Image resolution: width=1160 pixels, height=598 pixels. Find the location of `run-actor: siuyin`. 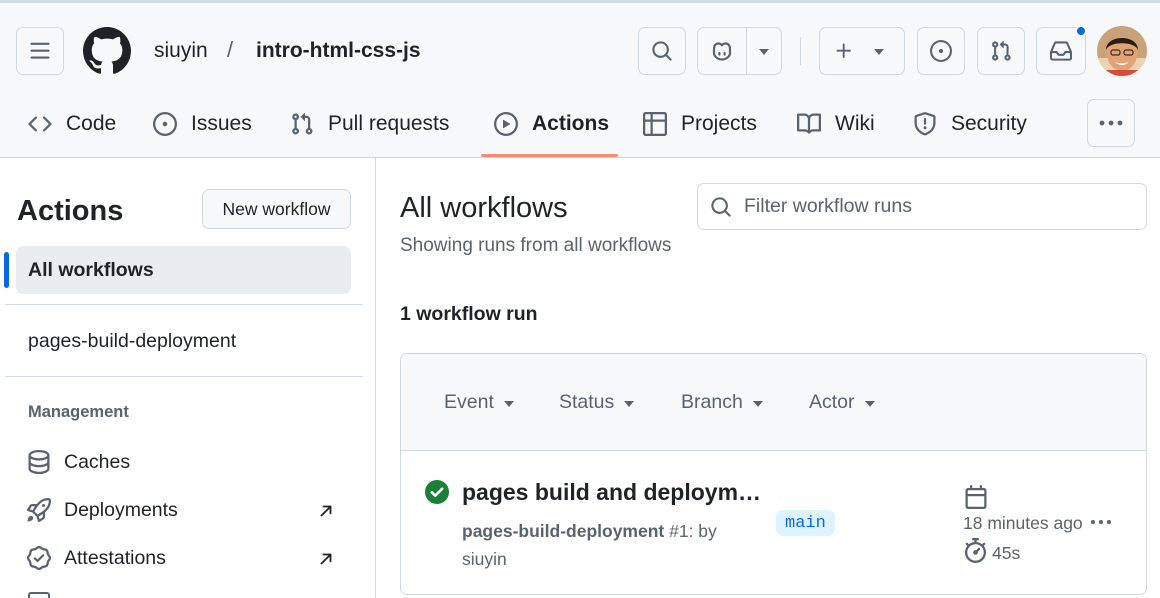

run-actor: siuyin is located at coordinates (484, 559).